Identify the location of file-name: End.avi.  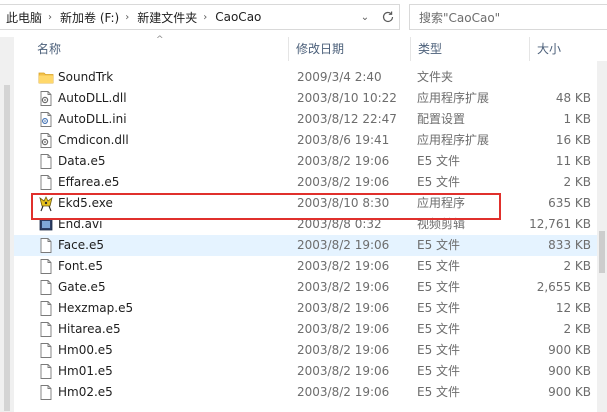
(80, 224).